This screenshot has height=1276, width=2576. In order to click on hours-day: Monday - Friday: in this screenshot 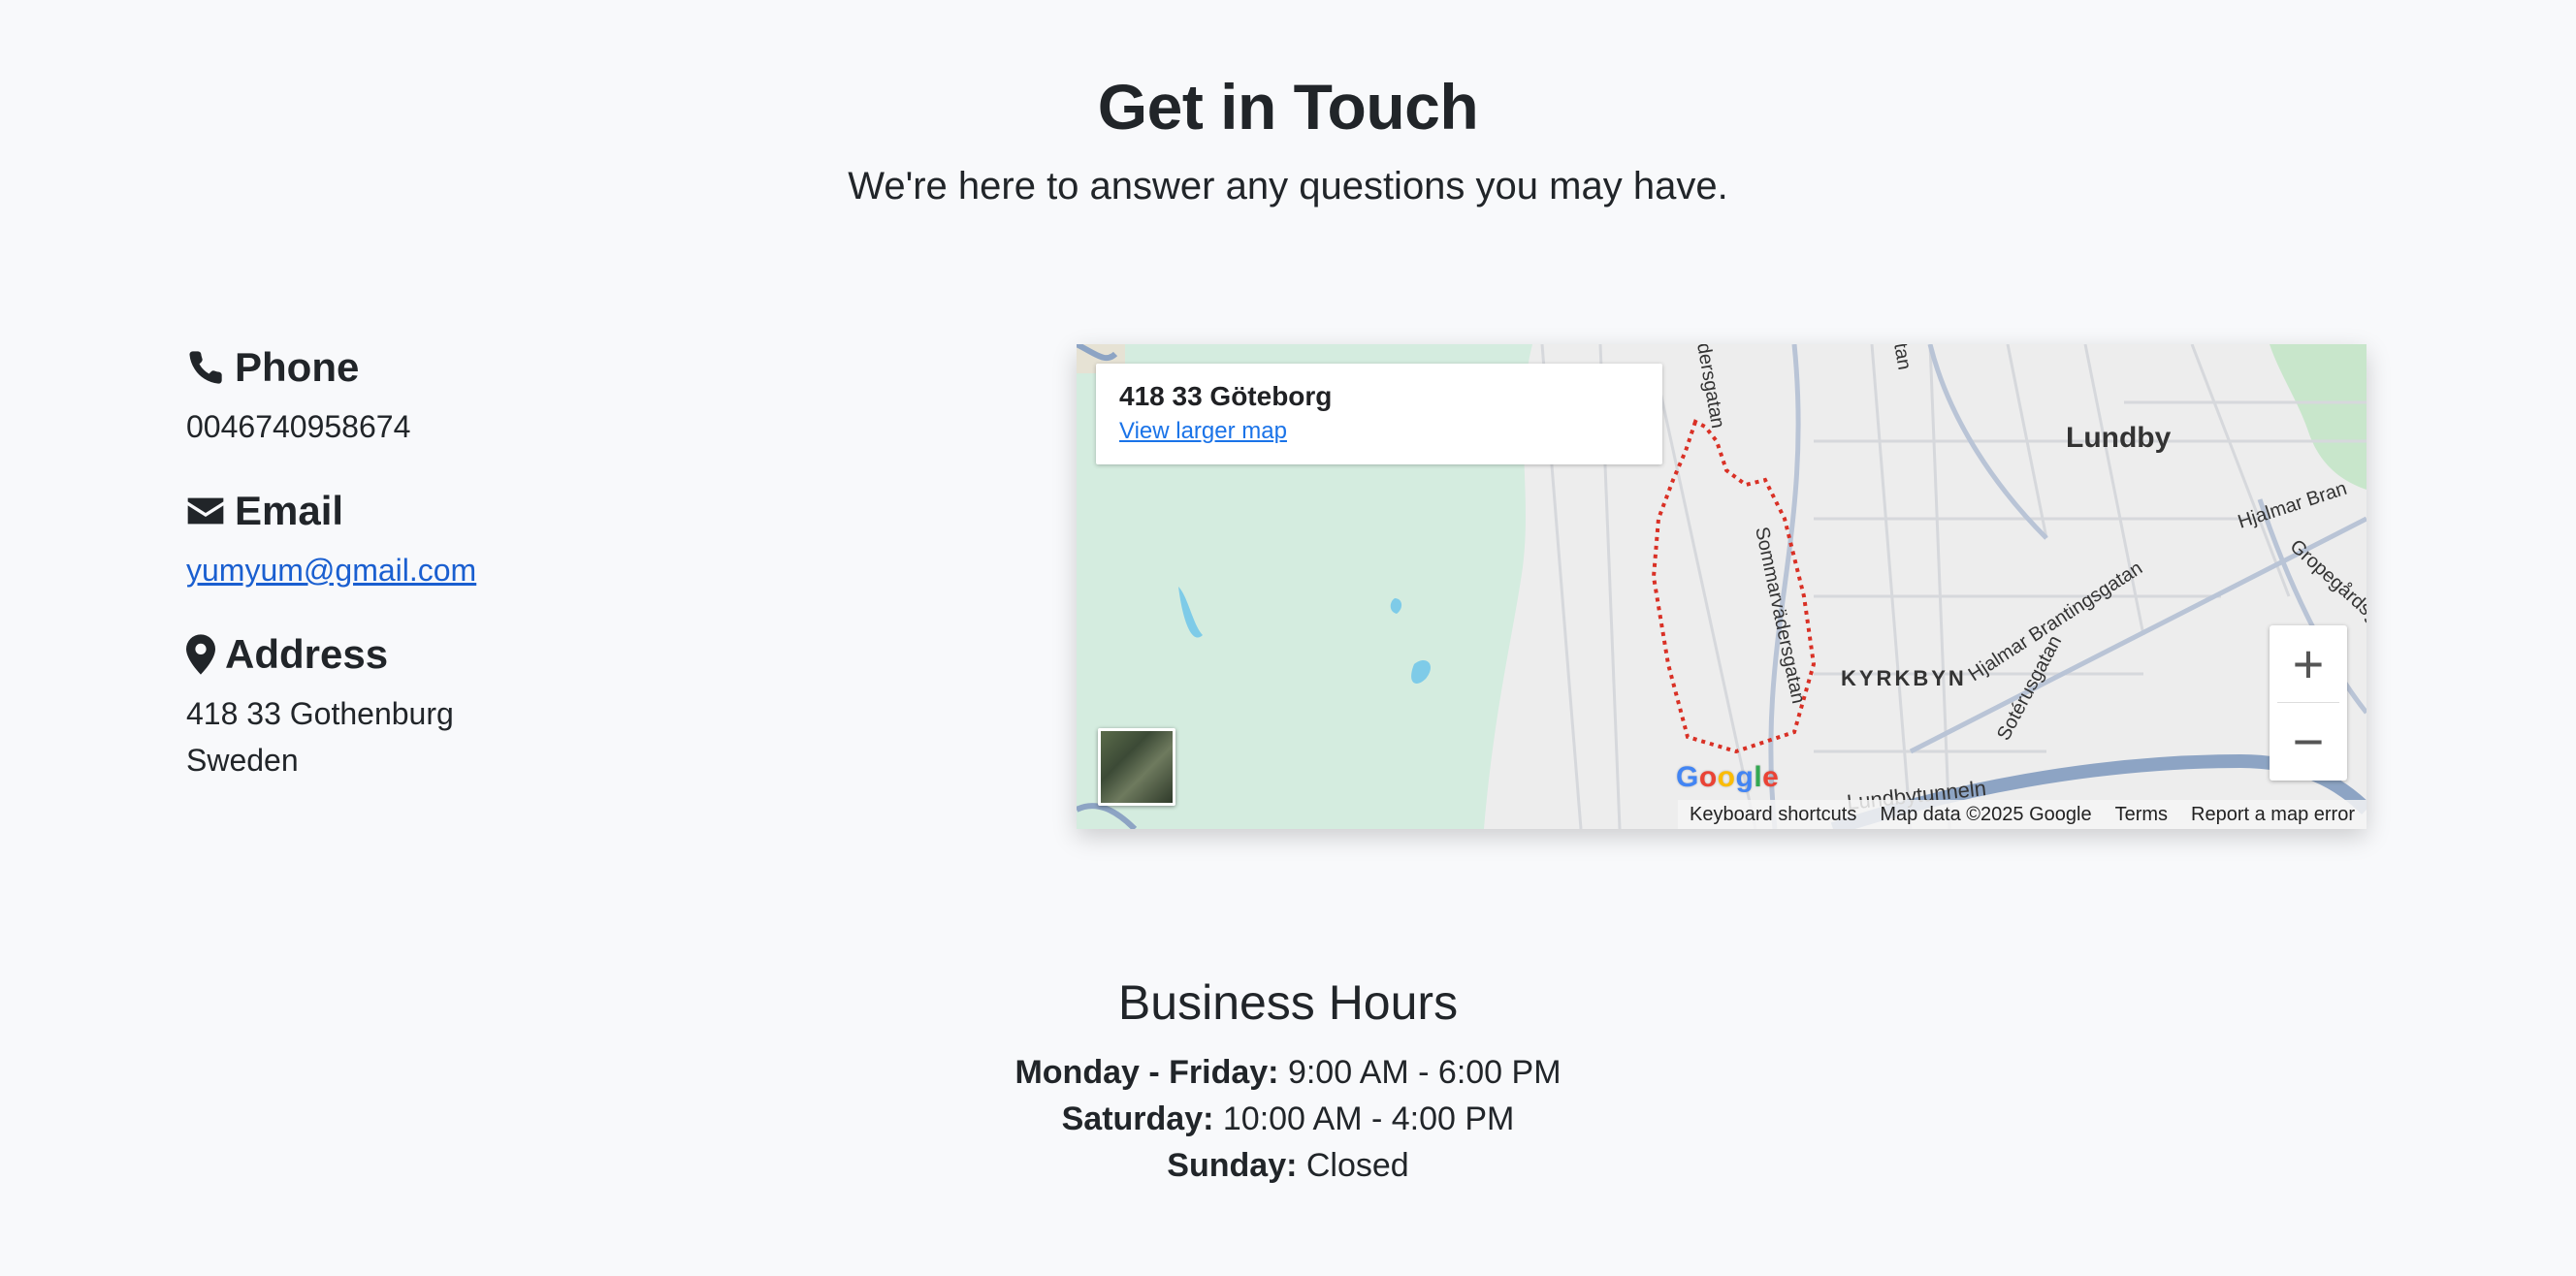, I will do `click(1146, 1072)`.